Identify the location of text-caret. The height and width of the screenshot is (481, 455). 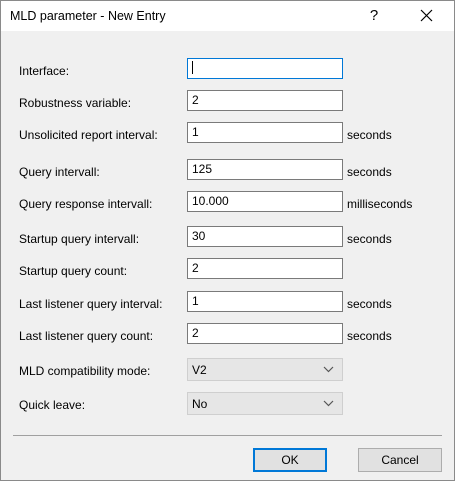
(192, 67).